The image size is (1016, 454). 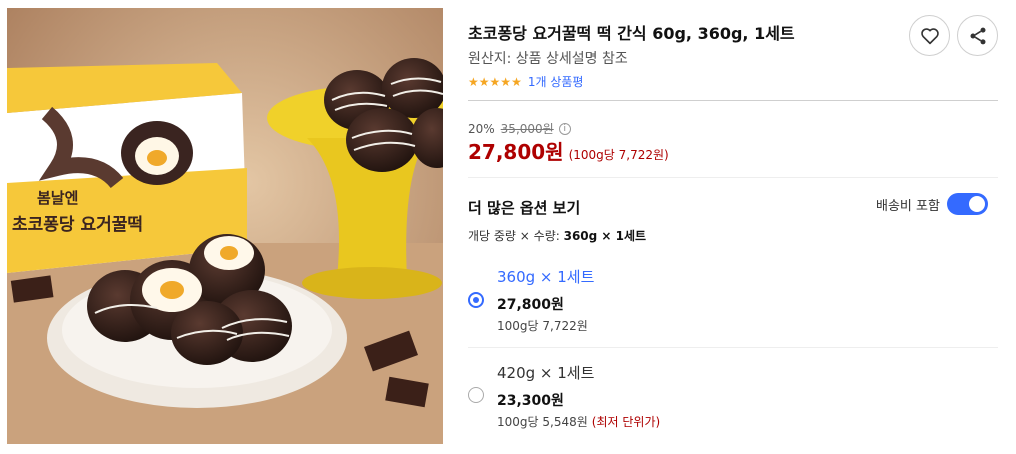 What do you see at coordinates (546, 277) in the screenshot?
I see `option-name: 360g × 1세트` at bounding box center [546, 277].